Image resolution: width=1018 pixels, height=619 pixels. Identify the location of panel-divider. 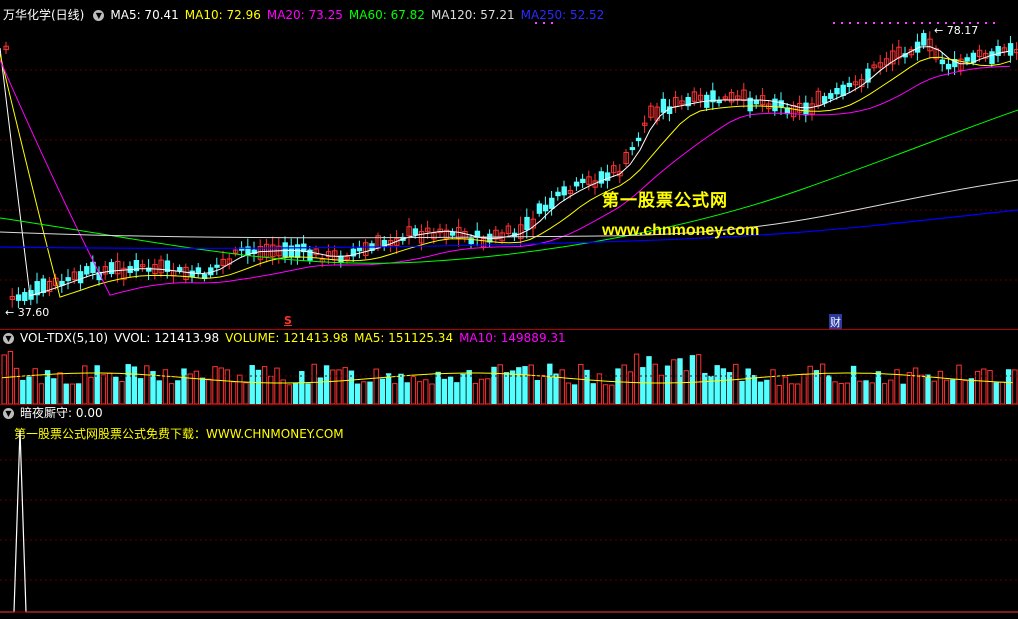
(509, 404).